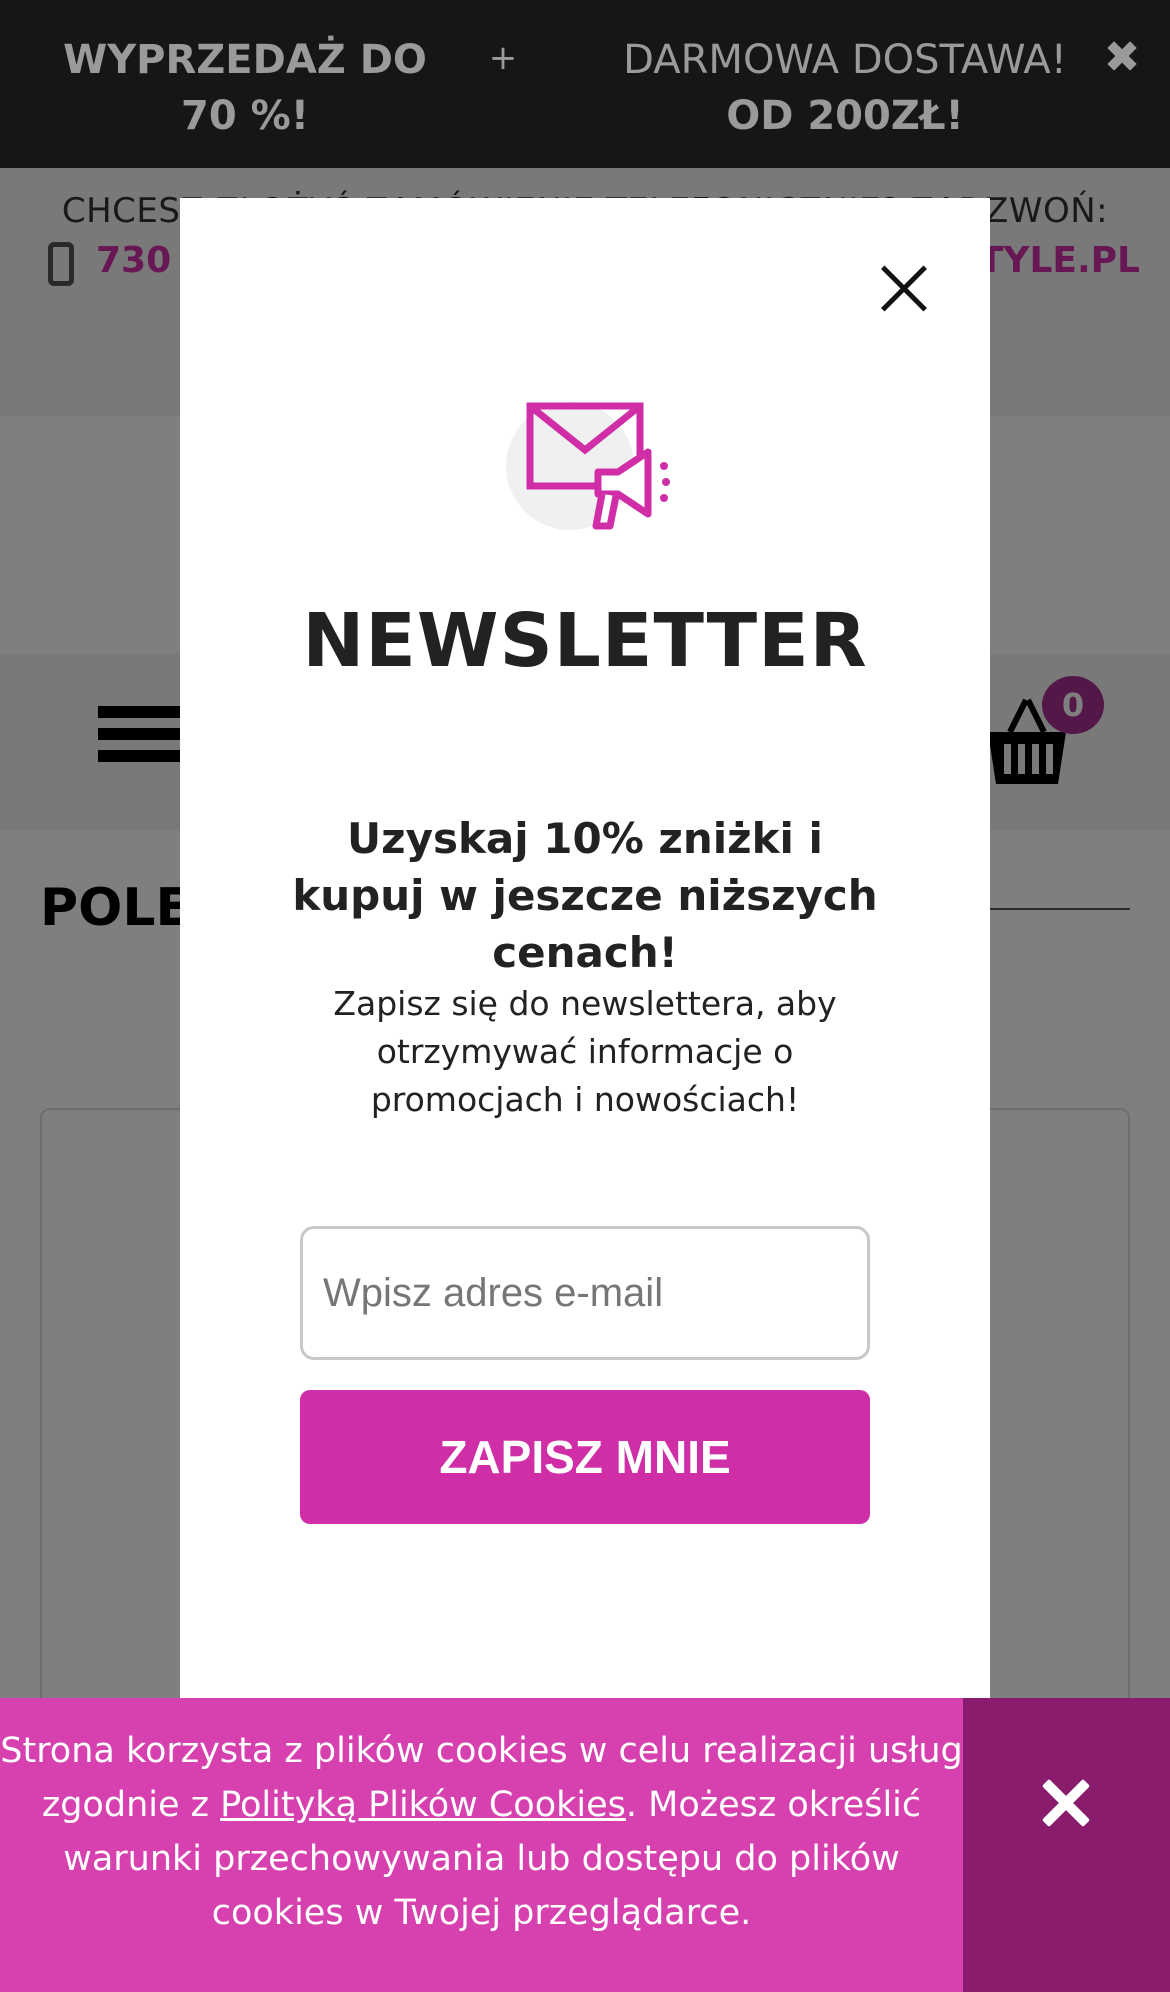 The image size is (1170, 1992). I want to click on cookie-line-4: cookies w Twojej przeglądarce., so click(481, 1913).